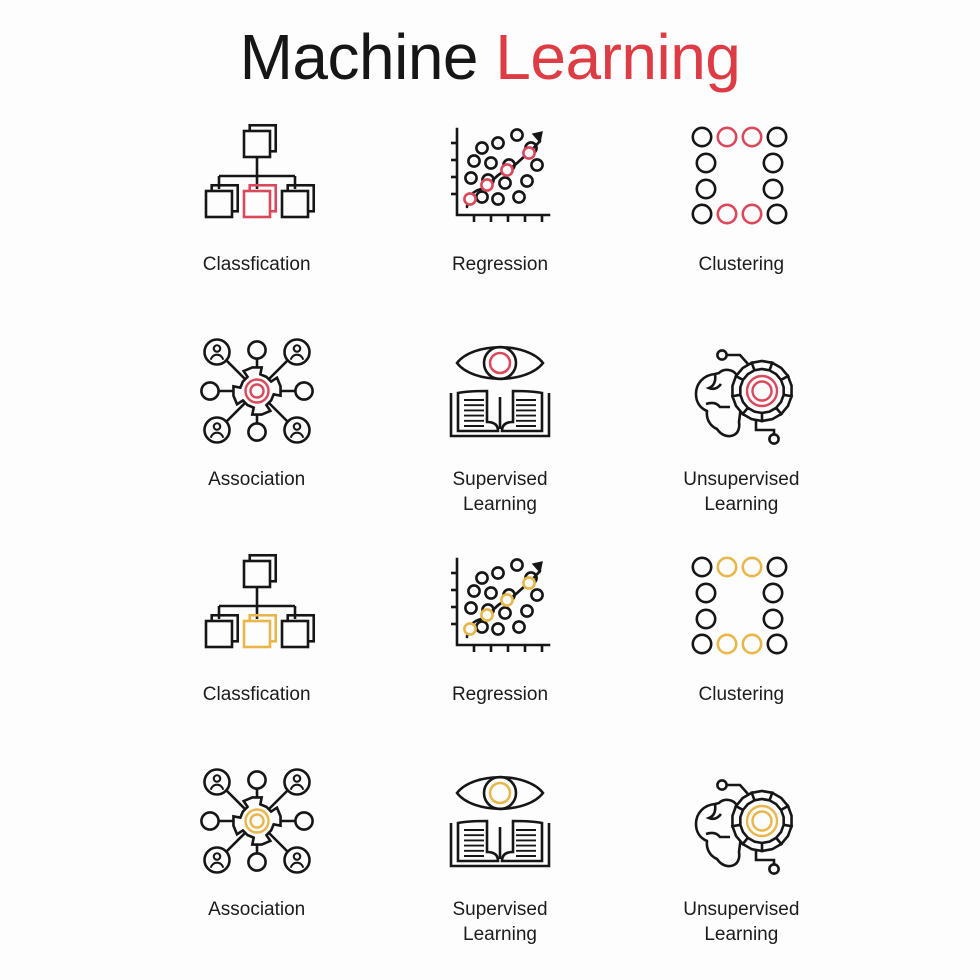 Image resolution: width=980 pixels, height=980 pixels. I want to click on title-word-learning: Learning, so click(618, 57).